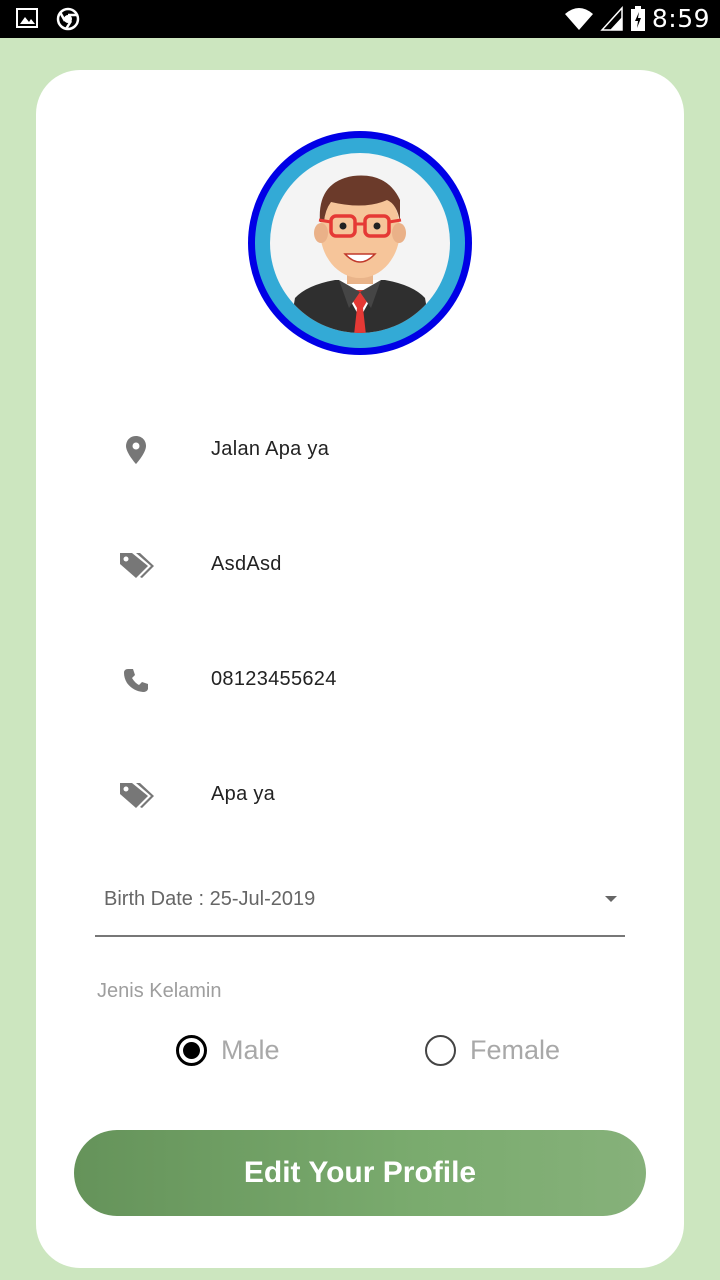 The width and height of the screenshot is (720, 1280). Describe the element at coordinates (360, 795) in the screenshot. I see `tag-row-2: Apa ya` at that location.